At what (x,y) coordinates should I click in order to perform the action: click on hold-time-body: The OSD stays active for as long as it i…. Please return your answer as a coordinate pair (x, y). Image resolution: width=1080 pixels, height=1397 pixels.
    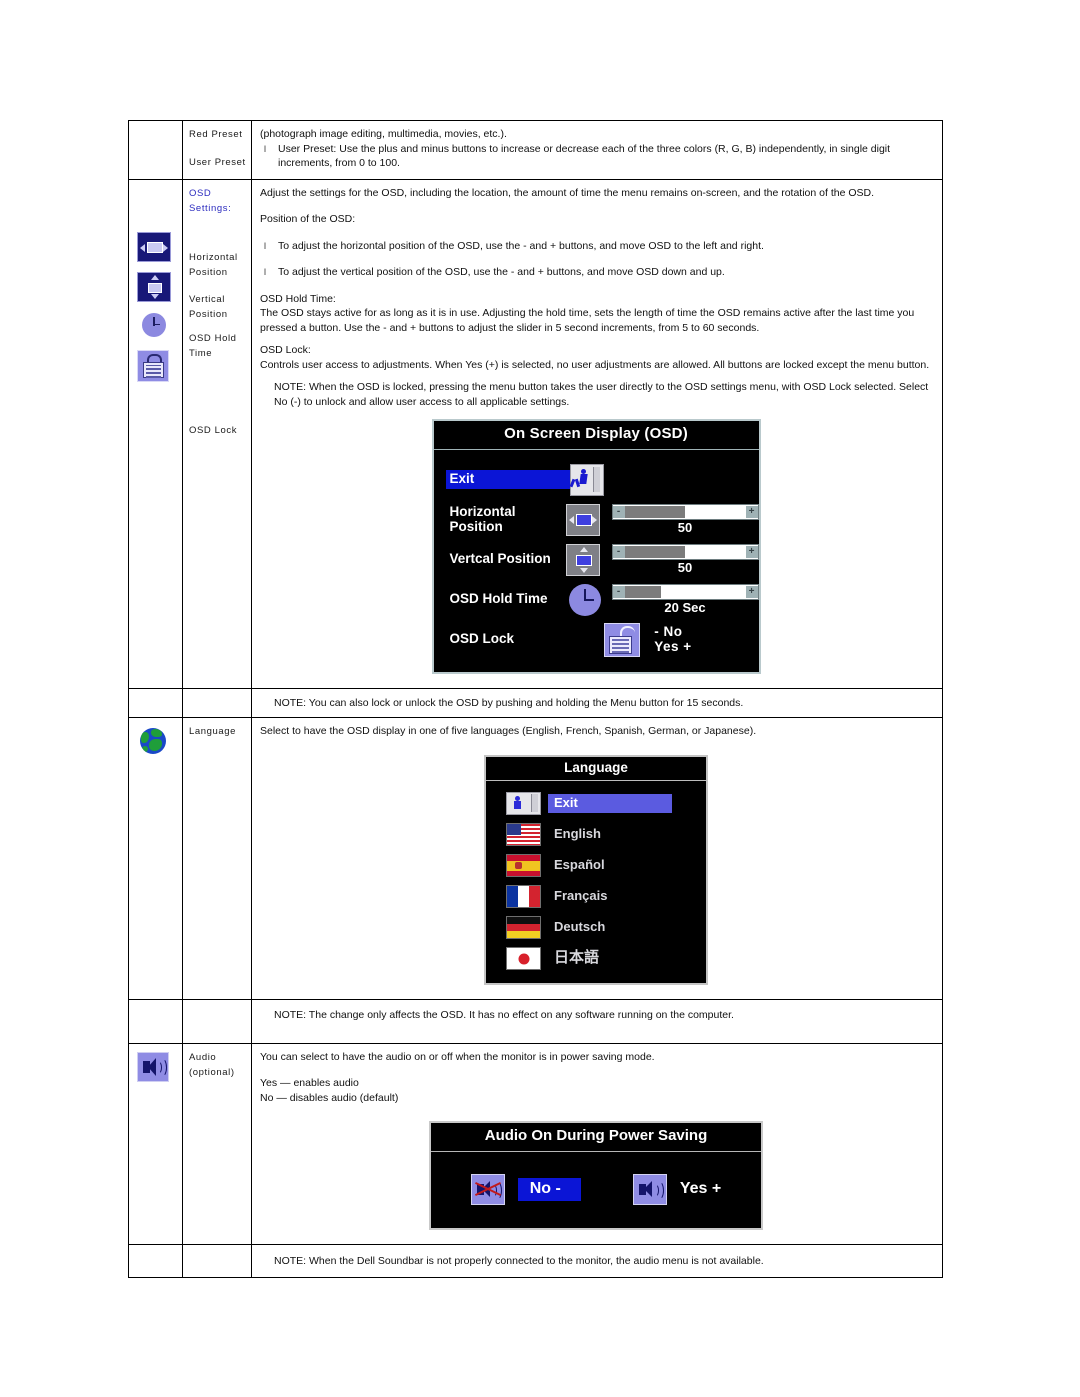
    Looking at the image, I should click on (587, 320).